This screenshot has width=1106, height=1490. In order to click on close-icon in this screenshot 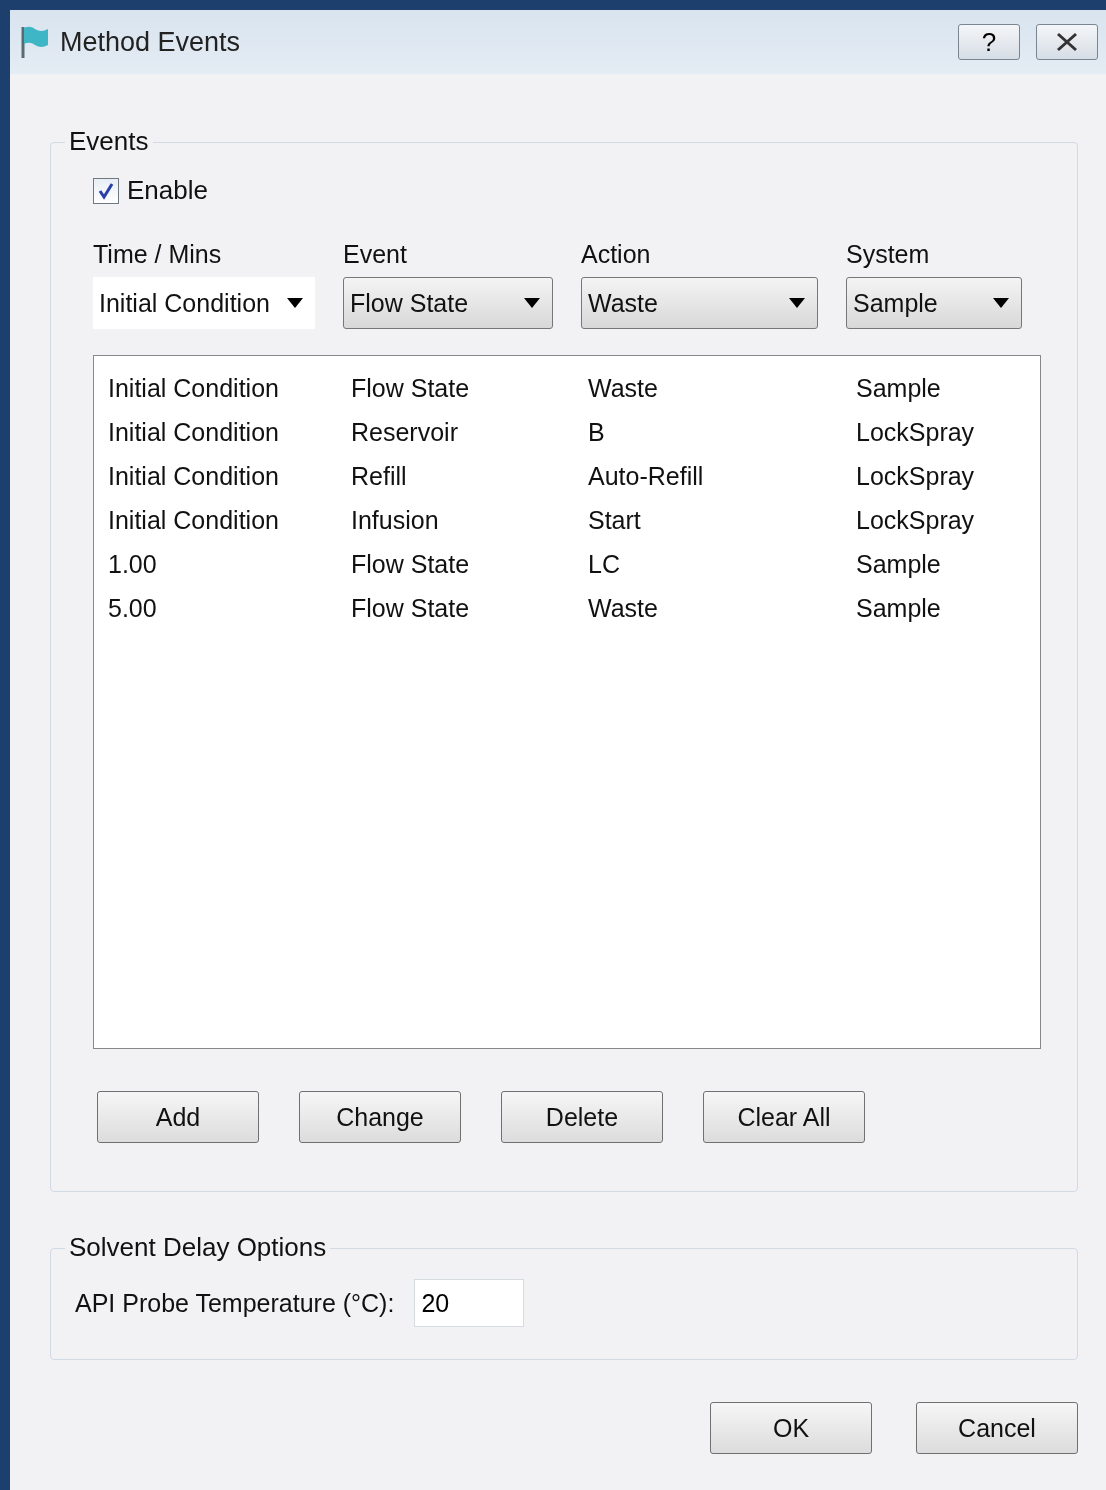, I will do `click(1067, 42)`.